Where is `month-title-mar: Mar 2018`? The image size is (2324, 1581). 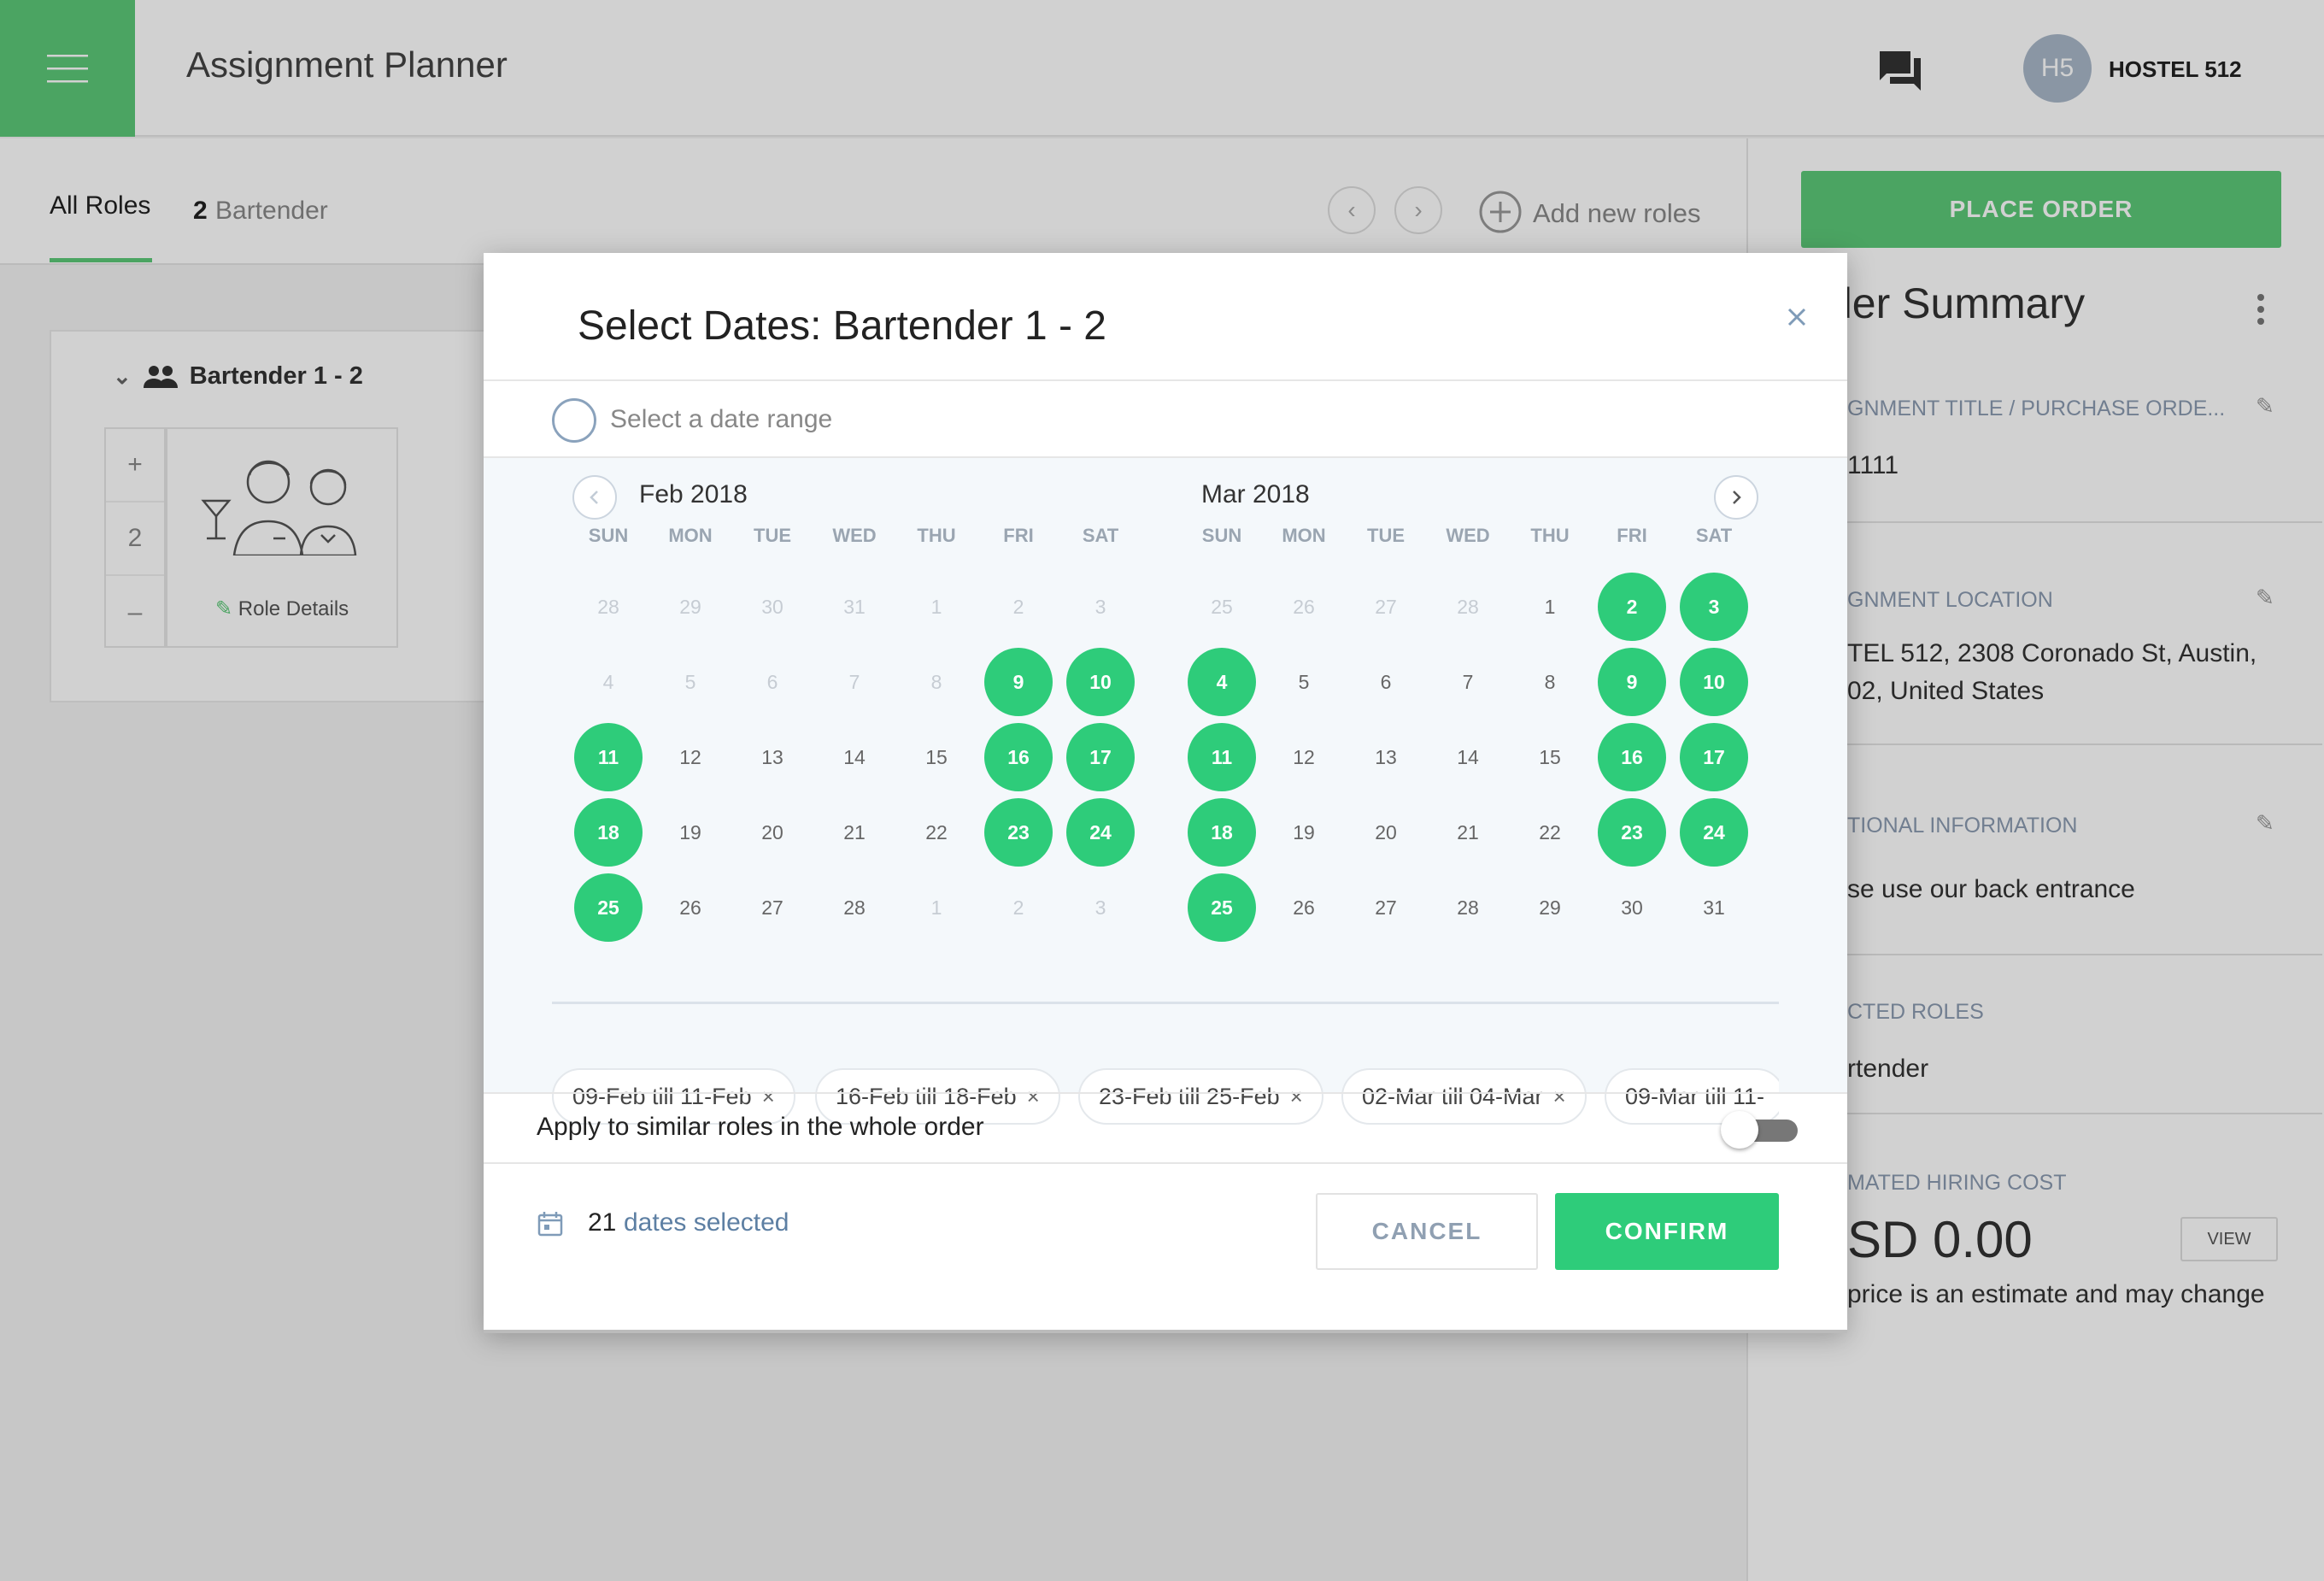 month-title-mar: Mar 2018 is located at coordinates (1255, 494).